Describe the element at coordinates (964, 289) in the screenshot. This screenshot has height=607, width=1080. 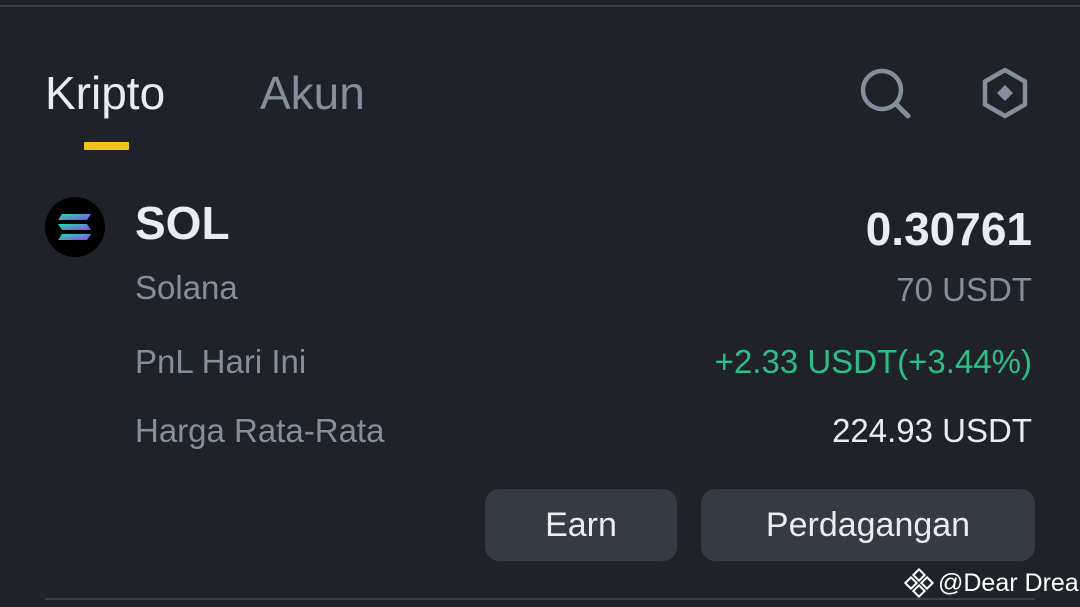
I see `asset-value: 70 USDT` at that location.